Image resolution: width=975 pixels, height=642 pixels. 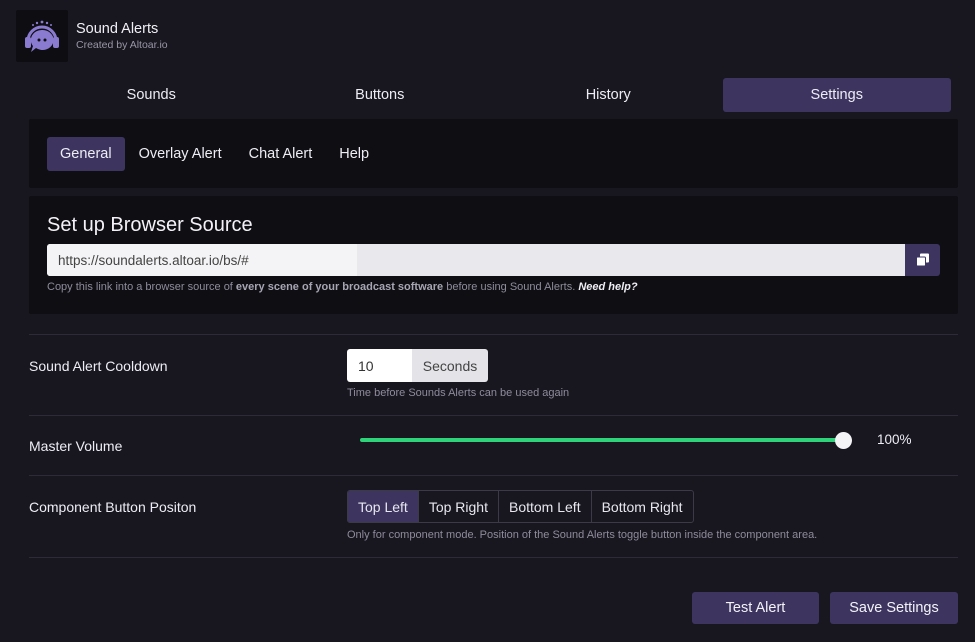 What do you see at coordinates (602, 440) in the screenshot?
I see `volume-slider-track` at bounding box center [602, 440].